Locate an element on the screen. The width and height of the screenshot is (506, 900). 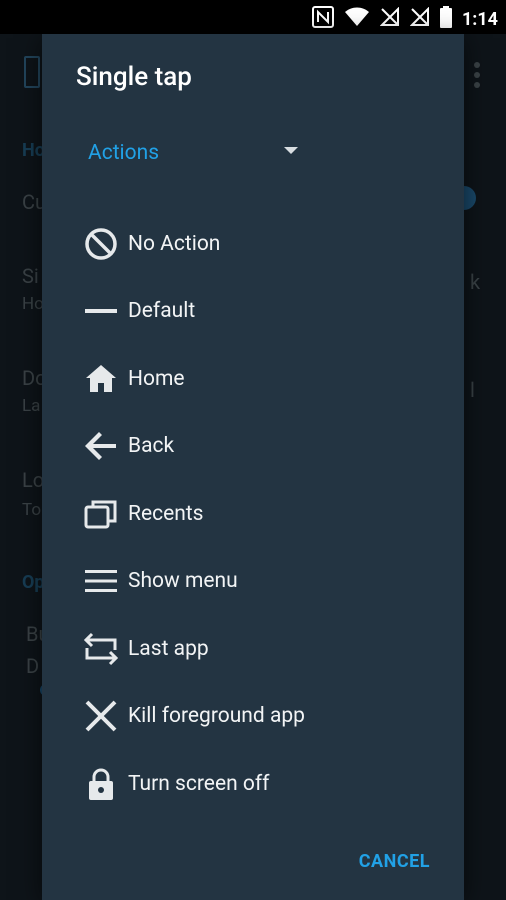
close-icon is located at coordinates (101, 716).